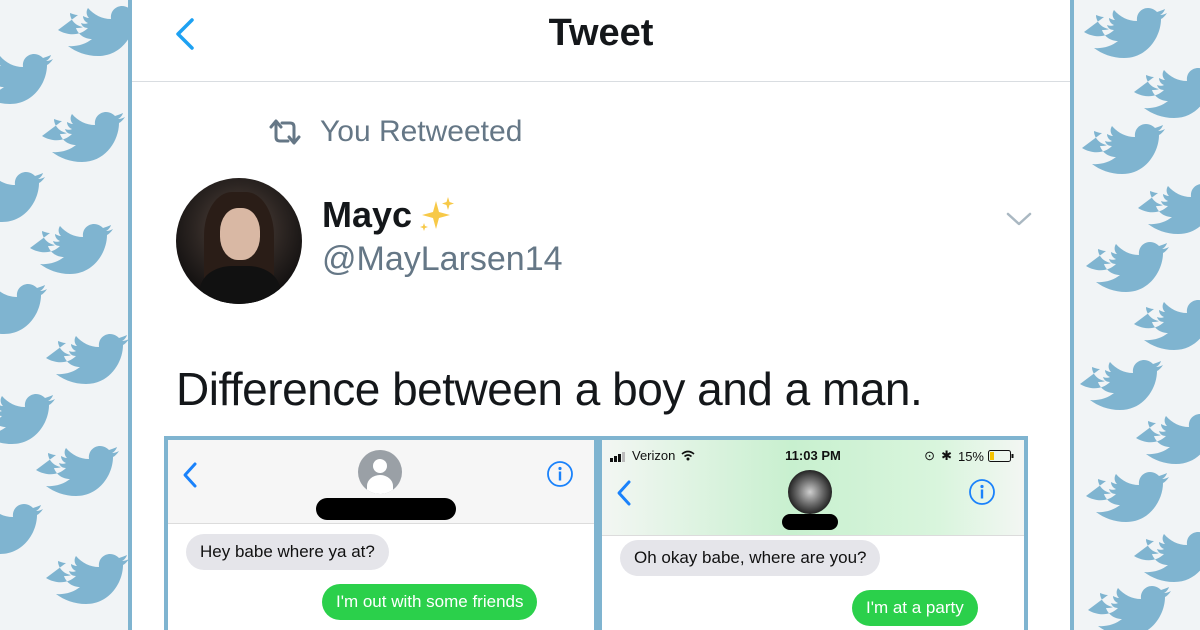 This screenshot has height=630, width=1200. I want to click on lock-rotation-icon: ⊙, so click(930, 455).